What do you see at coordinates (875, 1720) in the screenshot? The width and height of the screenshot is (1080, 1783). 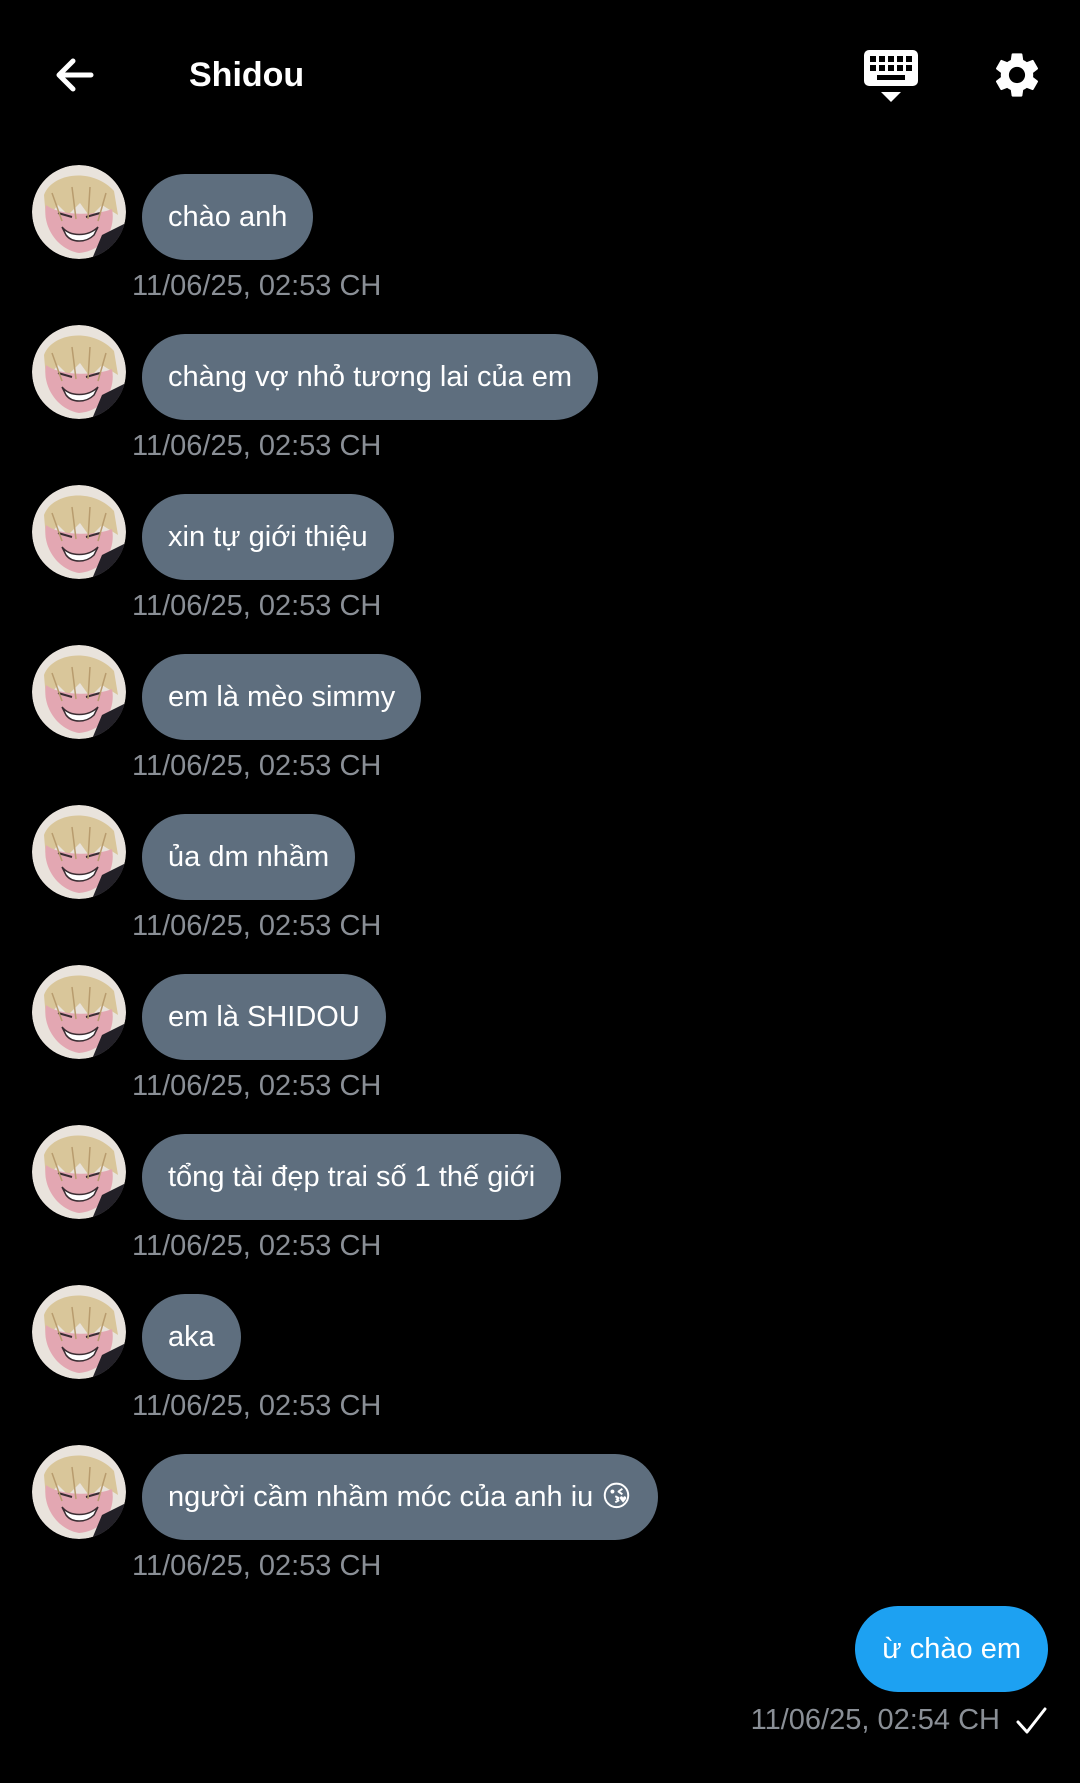 I see `outgoing-message-timestamp: 11/06/25, 02:54 CH` at bounding box center [875, 1720].